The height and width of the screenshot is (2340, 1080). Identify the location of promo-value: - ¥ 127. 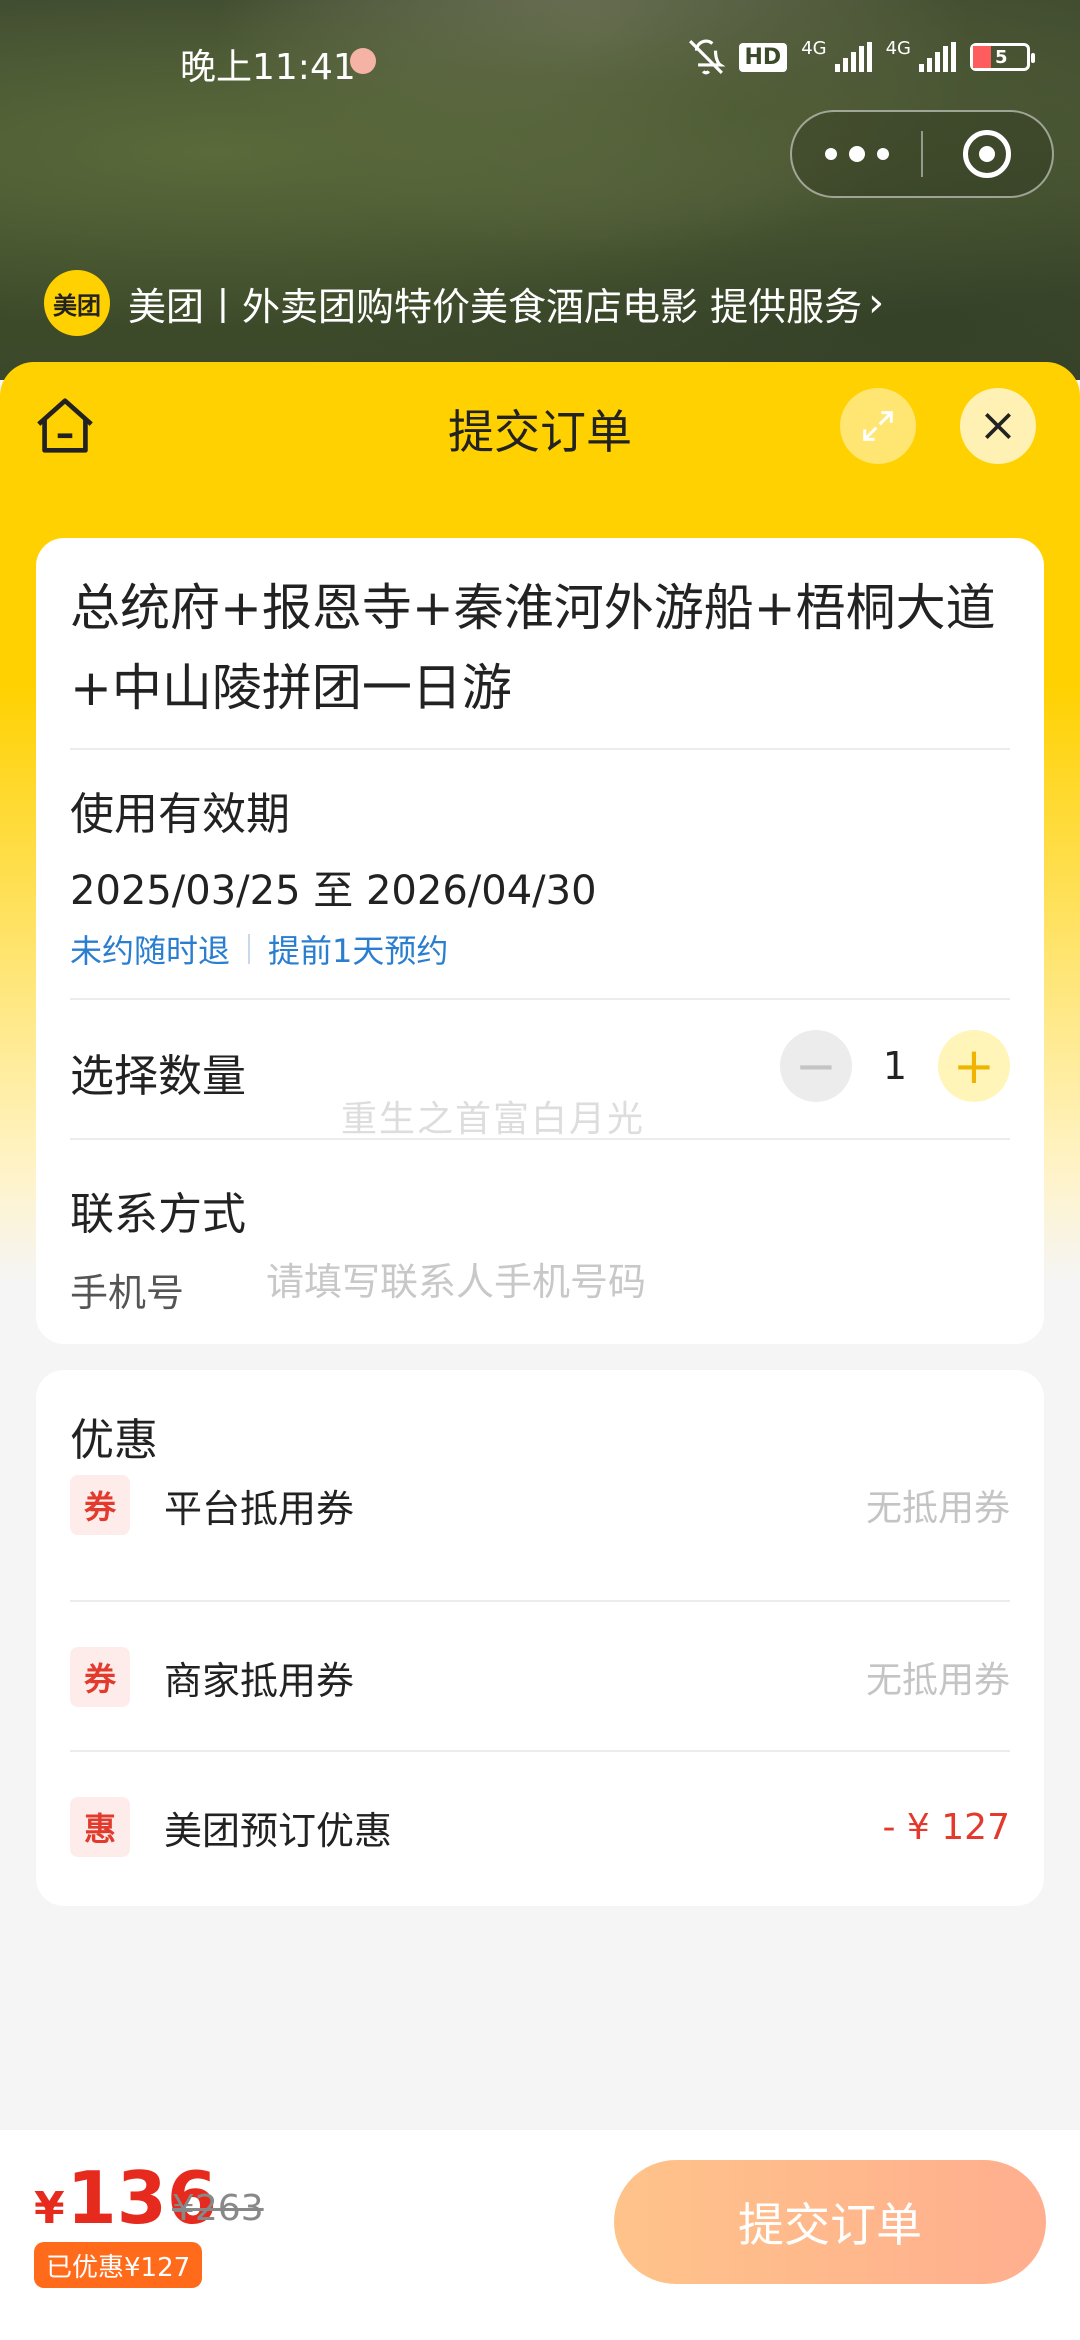
(946, 1827).